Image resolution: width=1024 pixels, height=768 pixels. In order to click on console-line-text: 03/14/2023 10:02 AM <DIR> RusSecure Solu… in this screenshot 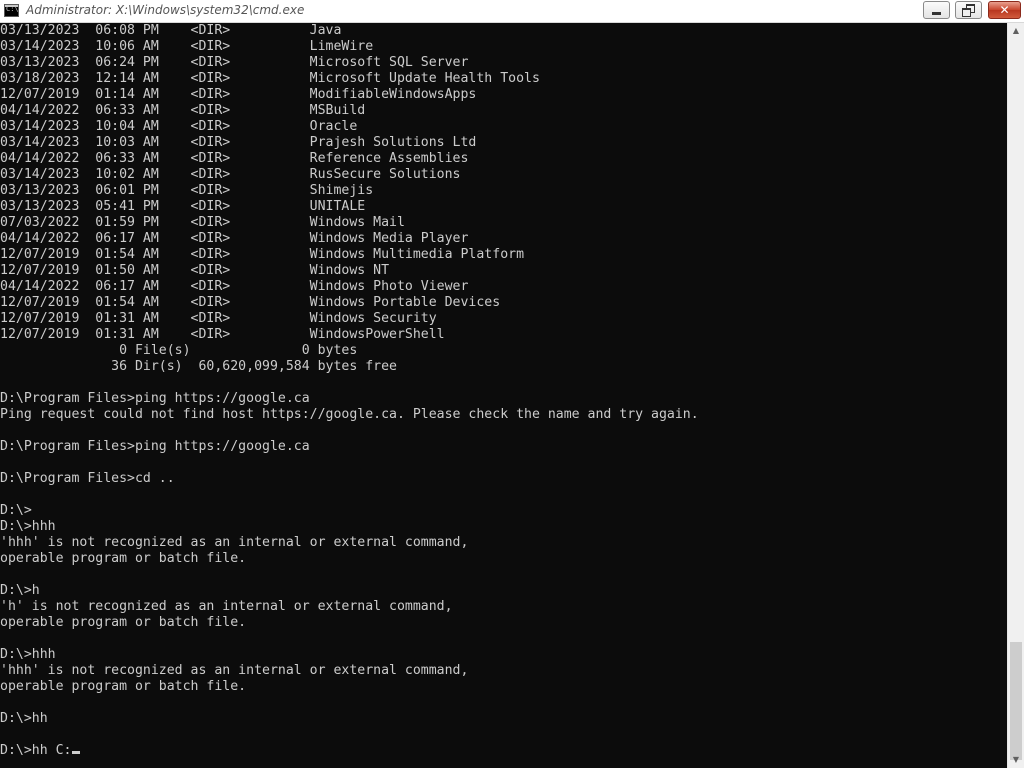, I will do `click(230, 174)`.